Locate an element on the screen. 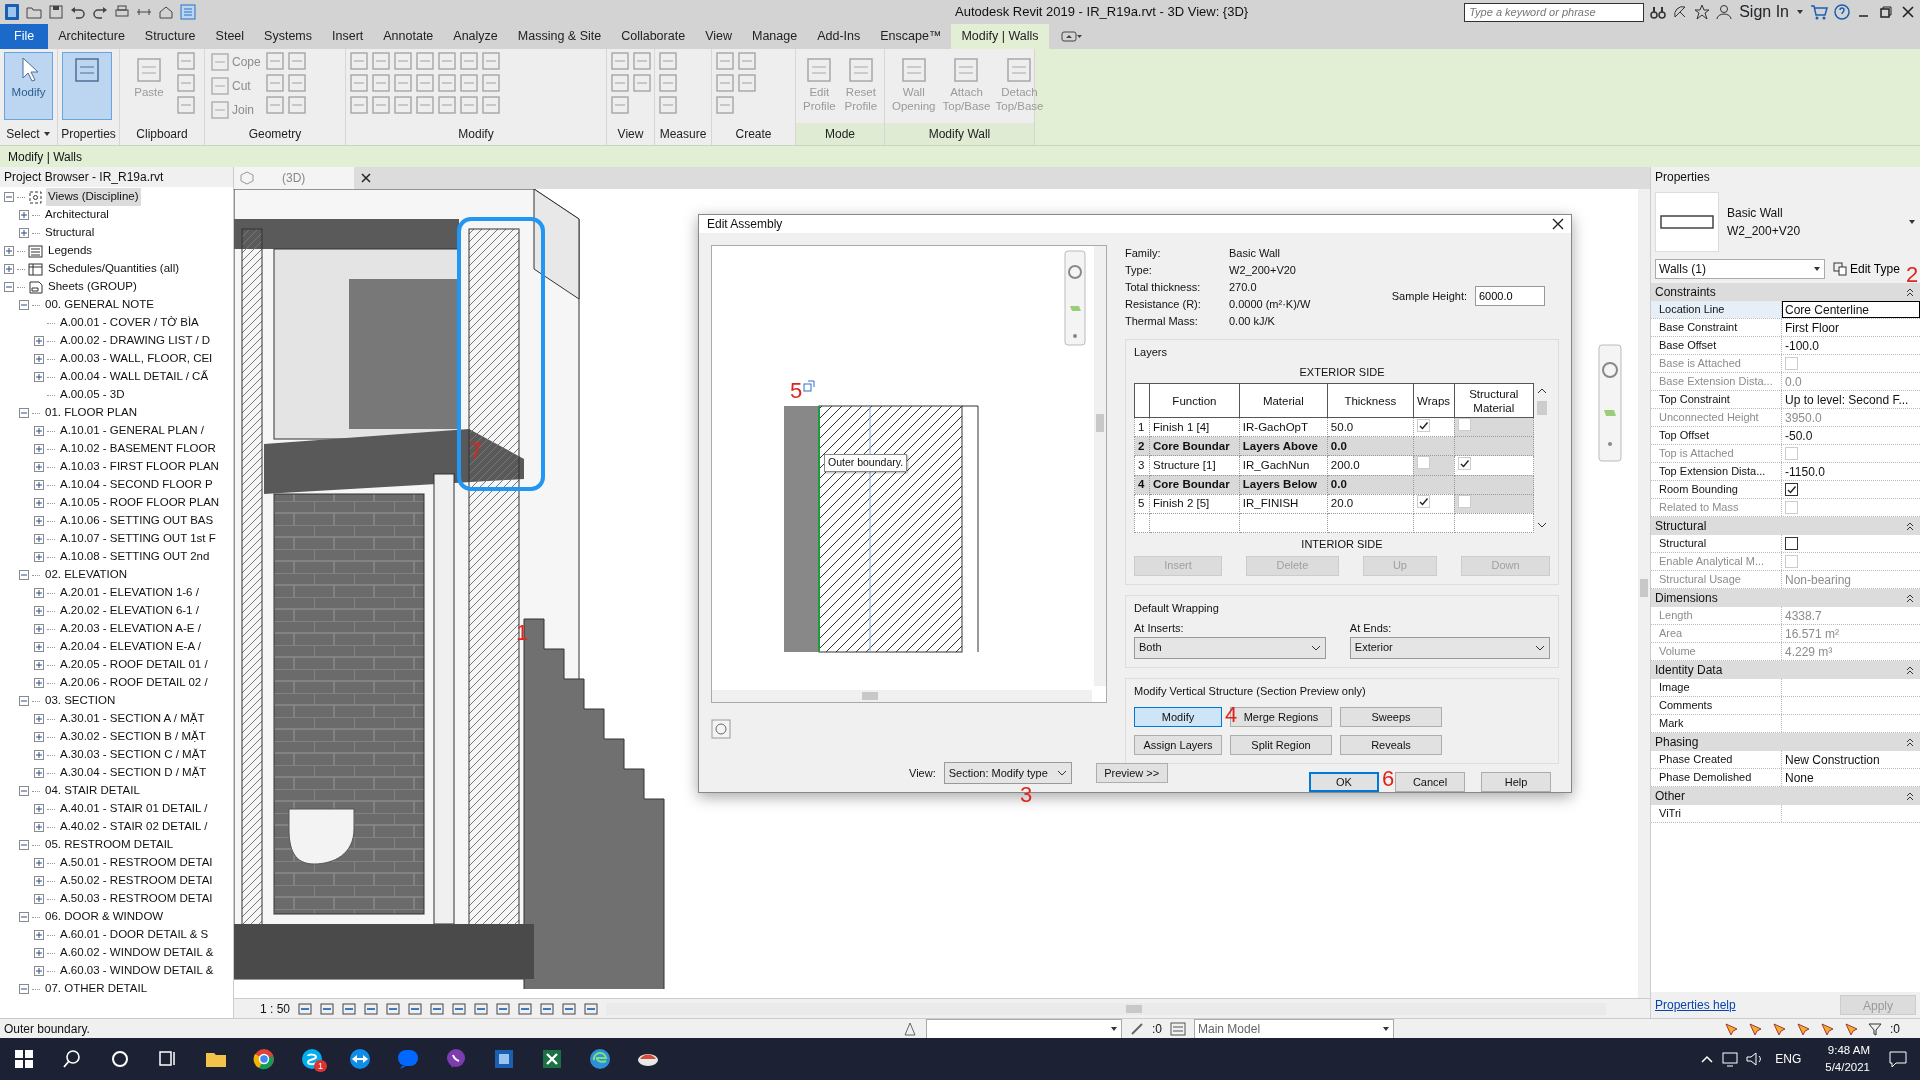 The image size is (1920, 1080). print-icon is located at coordinates (122, 12).